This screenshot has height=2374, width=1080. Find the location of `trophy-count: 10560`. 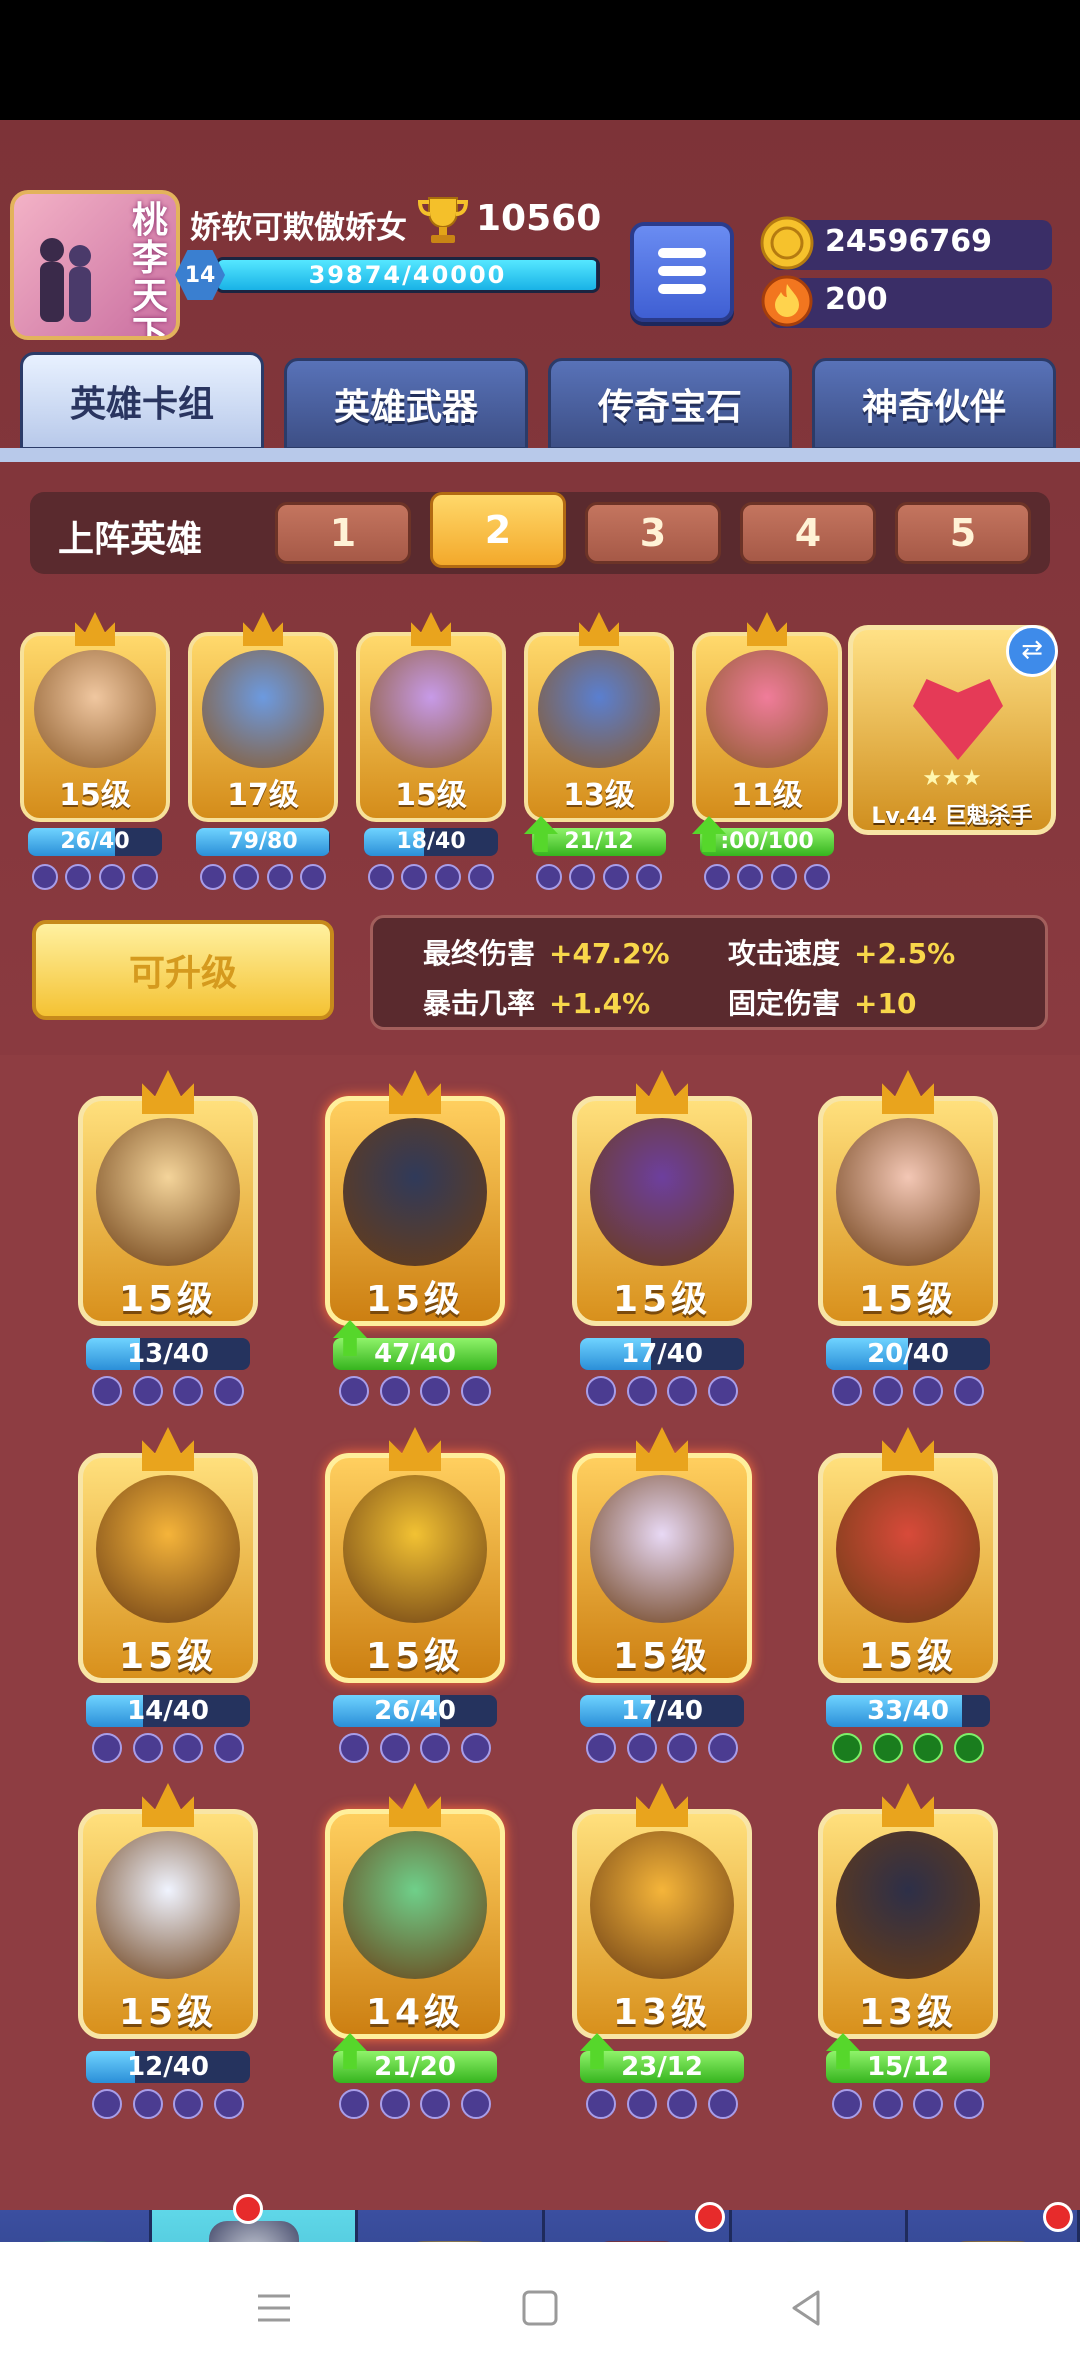

trophy-count: 10560 is located at coordinates (539, 218).